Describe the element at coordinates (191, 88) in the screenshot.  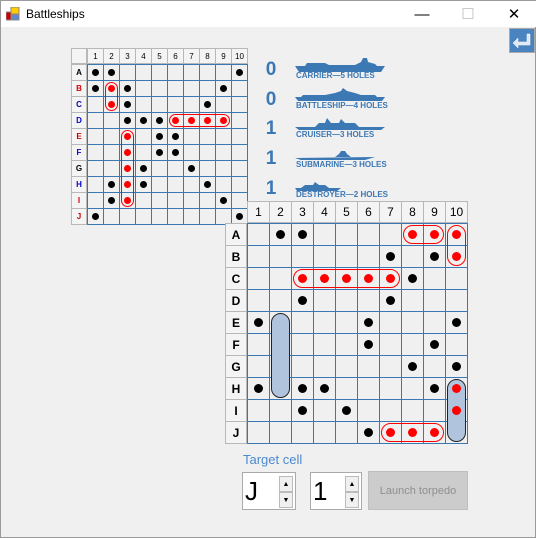
I see `grid-cell-B7` at that location.